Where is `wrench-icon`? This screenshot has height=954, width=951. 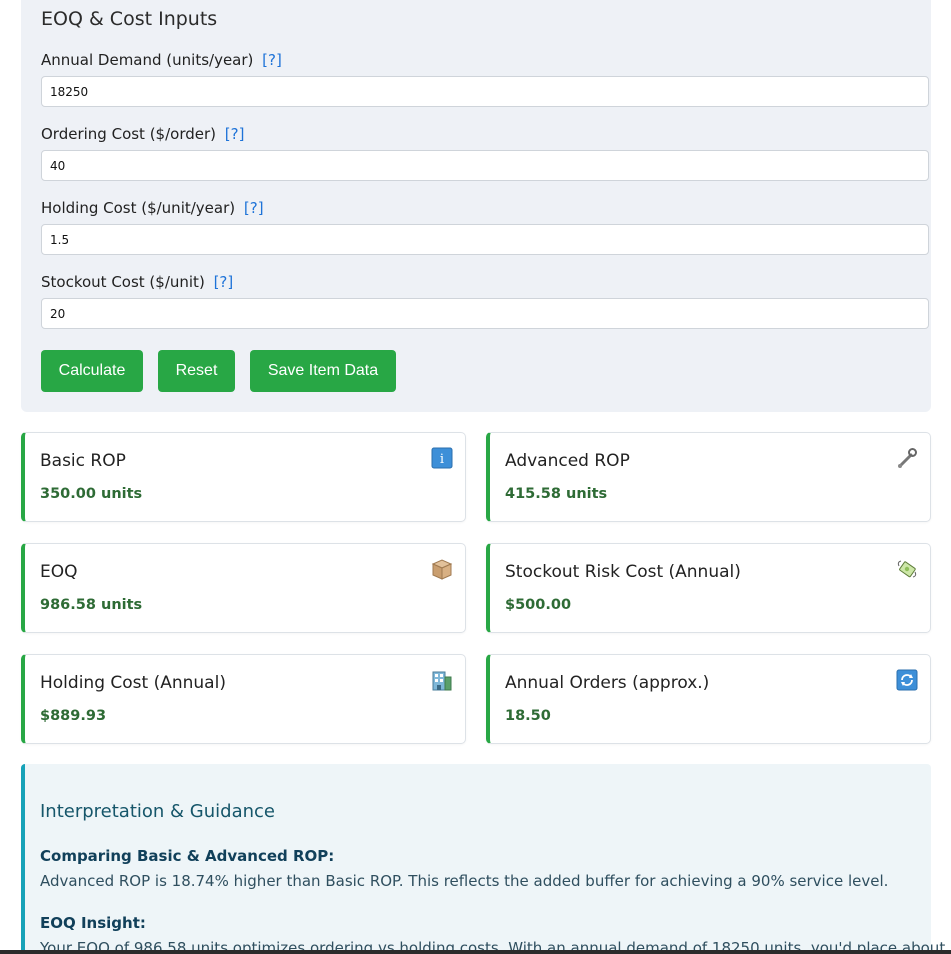
wrench-icon is located at coordinates (907, 458).